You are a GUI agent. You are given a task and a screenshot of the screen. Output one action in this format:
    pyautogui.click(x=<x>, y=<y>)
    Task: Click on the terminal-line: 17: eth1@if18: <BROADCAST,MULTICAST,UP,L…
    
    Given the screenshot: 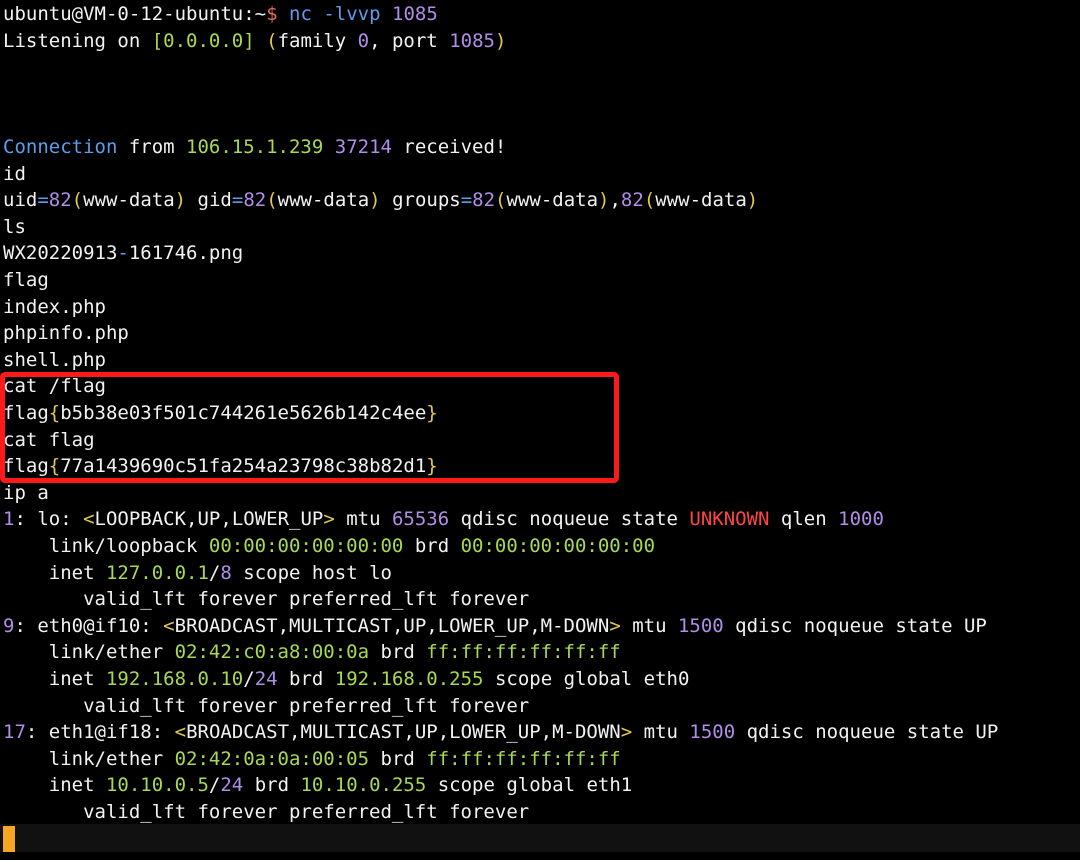 What is the action you would take?
    pyautogui.click(x=500, y=732)
    